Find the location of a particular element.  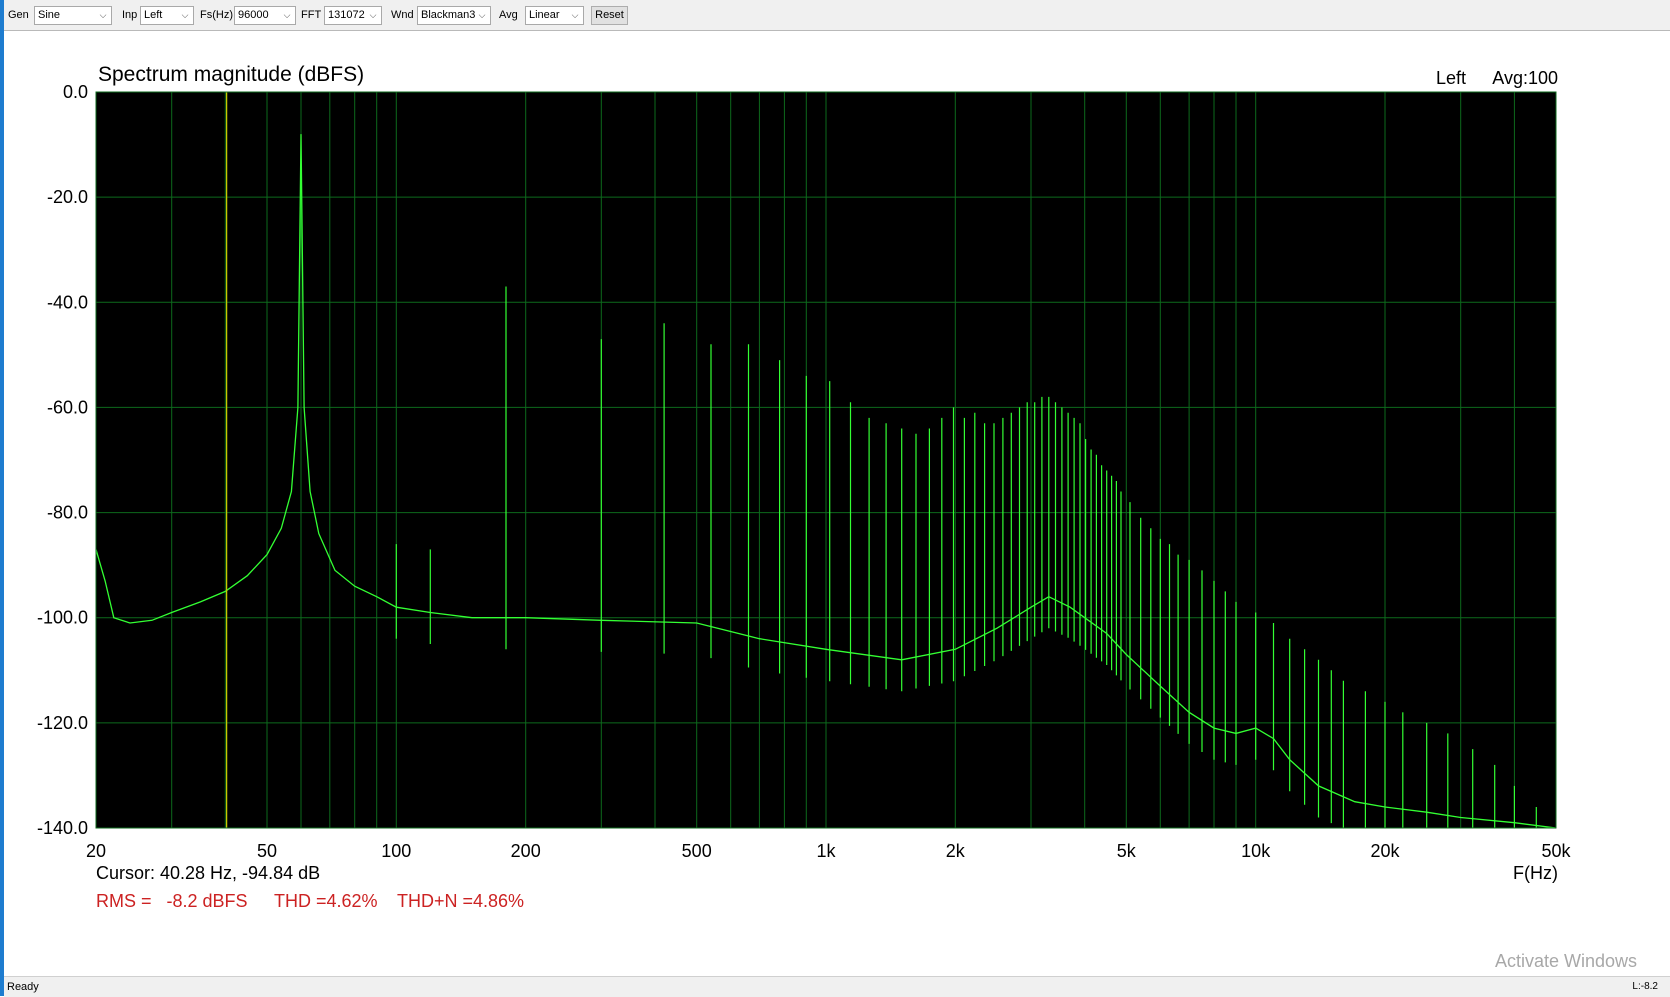

reset-button: Reset is located at coordinates (609, 15).